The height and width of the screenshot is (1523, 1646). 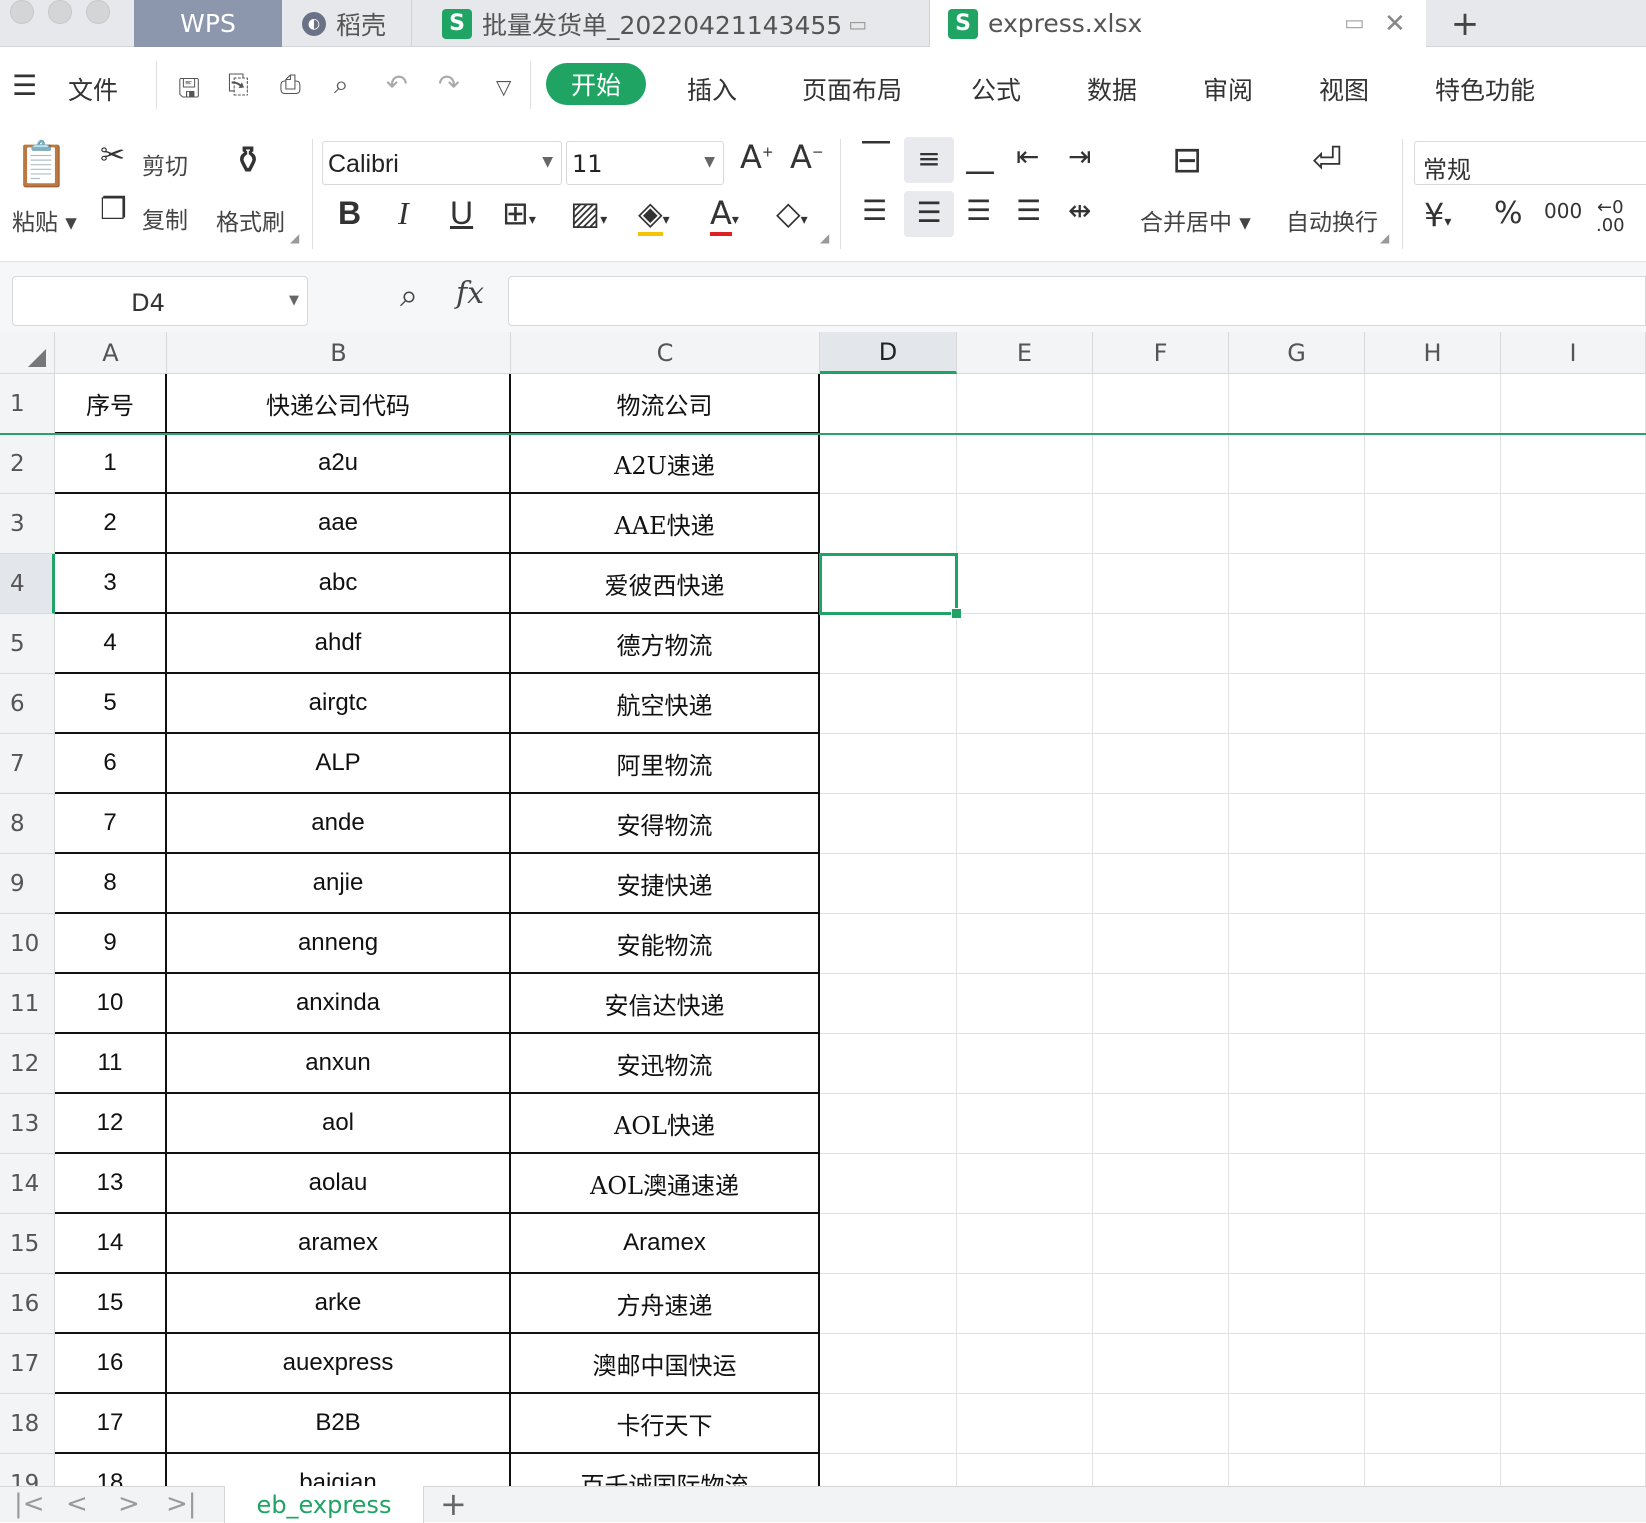 I want to click on cell-g5, so click(x=1297, y=644).